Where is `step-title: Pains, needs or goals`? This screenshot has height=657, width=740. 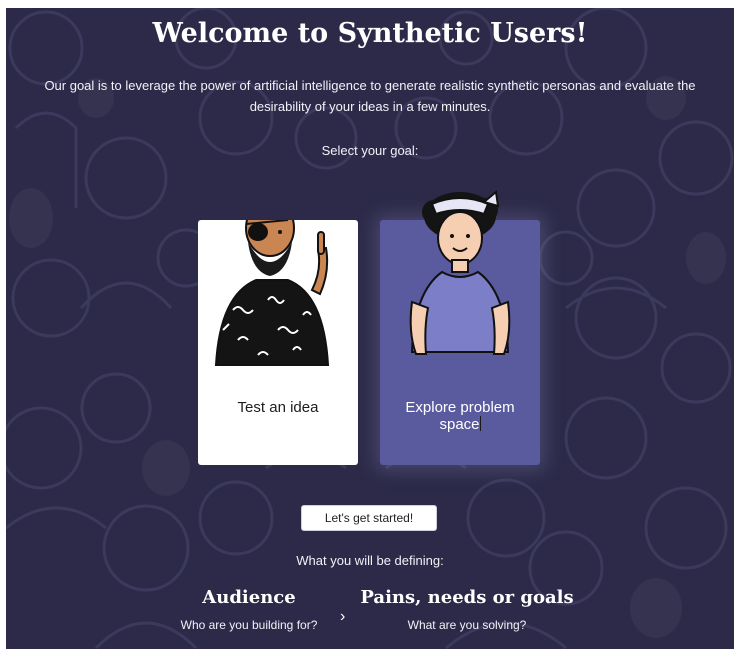 step-title: Pains, needs or goals is located at coordinates (467, 597).